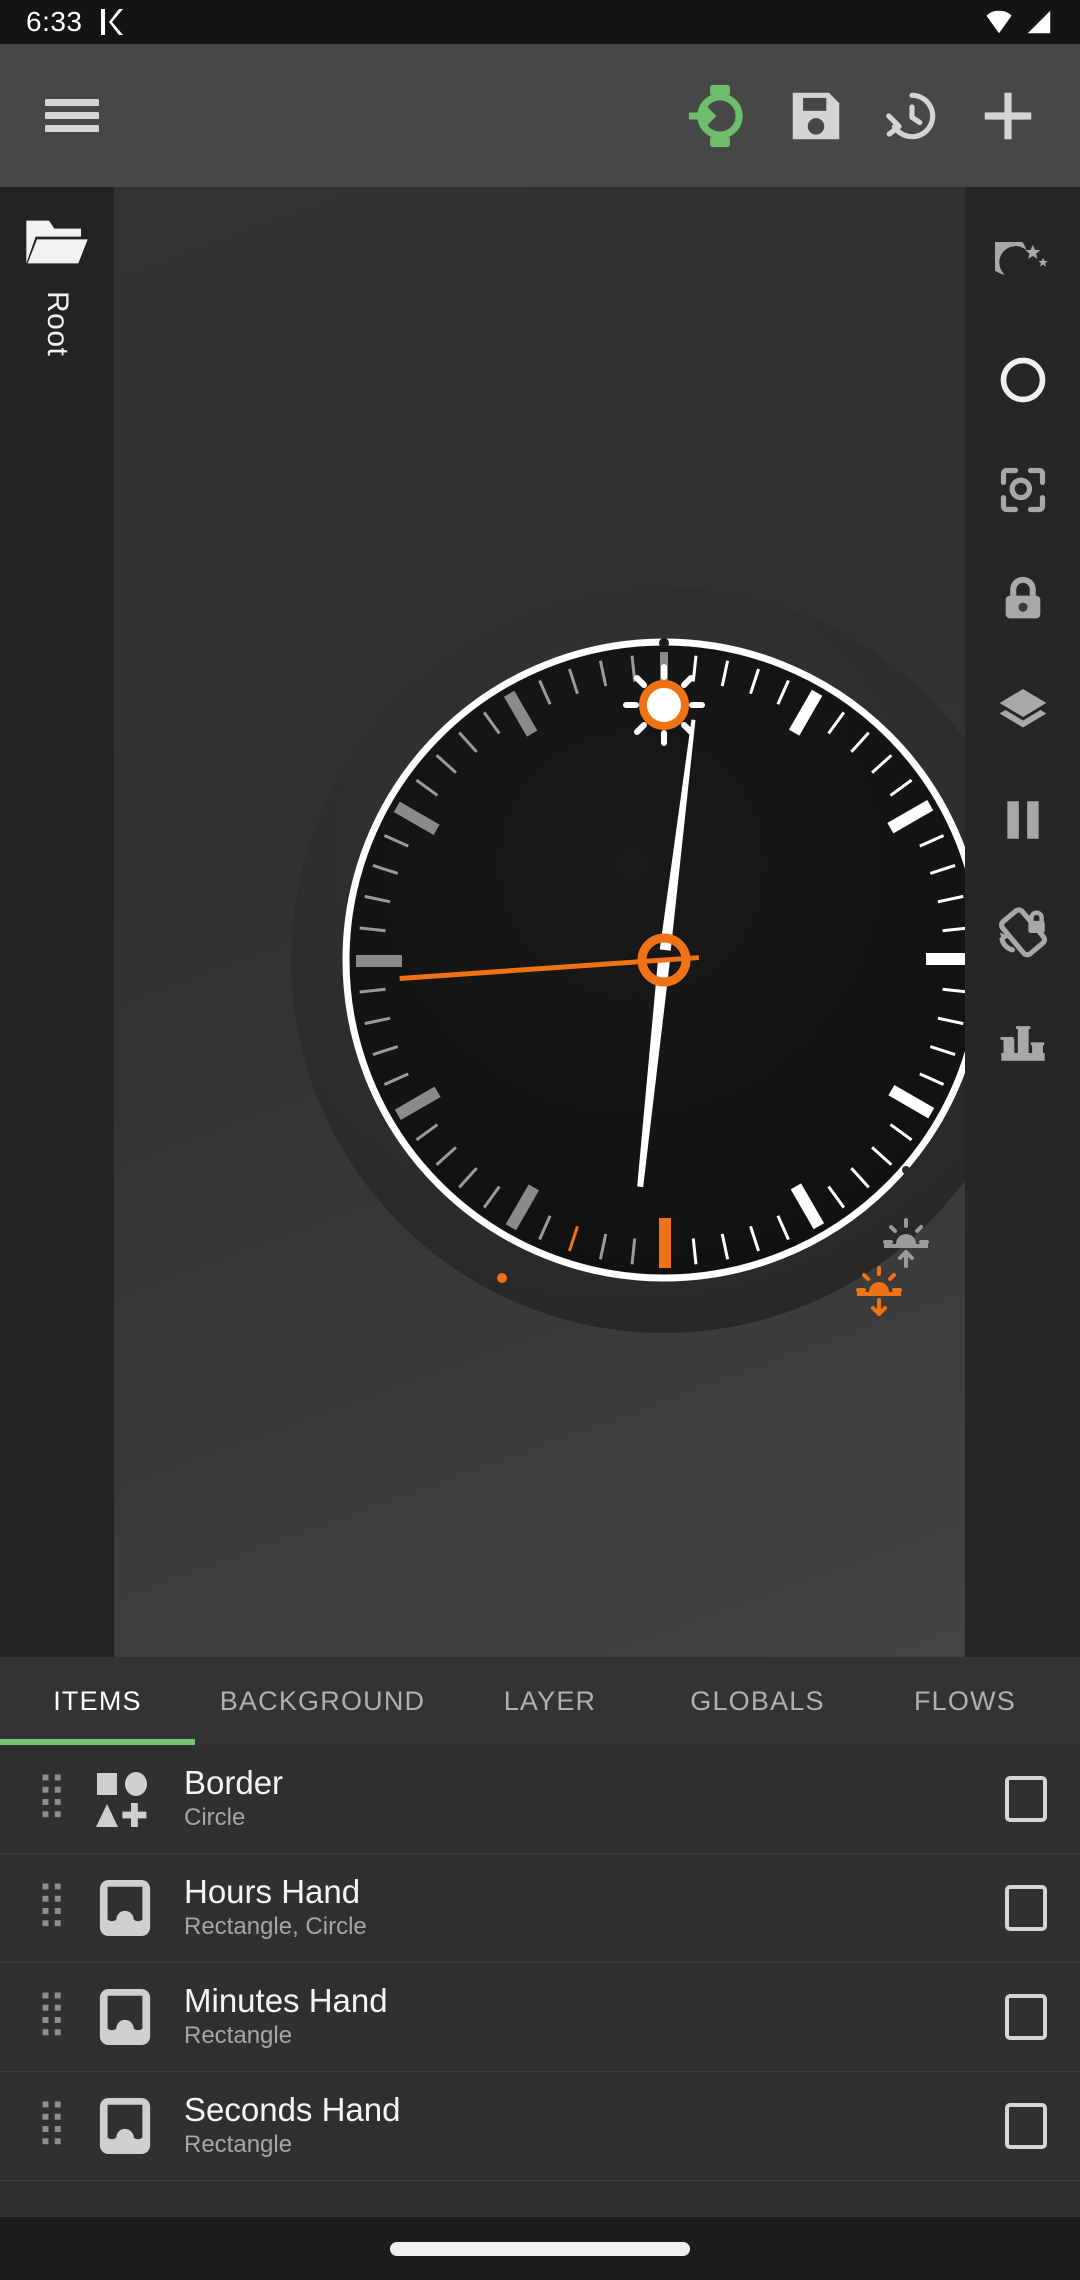 This screenshot has width=1080, height=2280. I want to click on hamburger-menu-button, so click(72, 116).